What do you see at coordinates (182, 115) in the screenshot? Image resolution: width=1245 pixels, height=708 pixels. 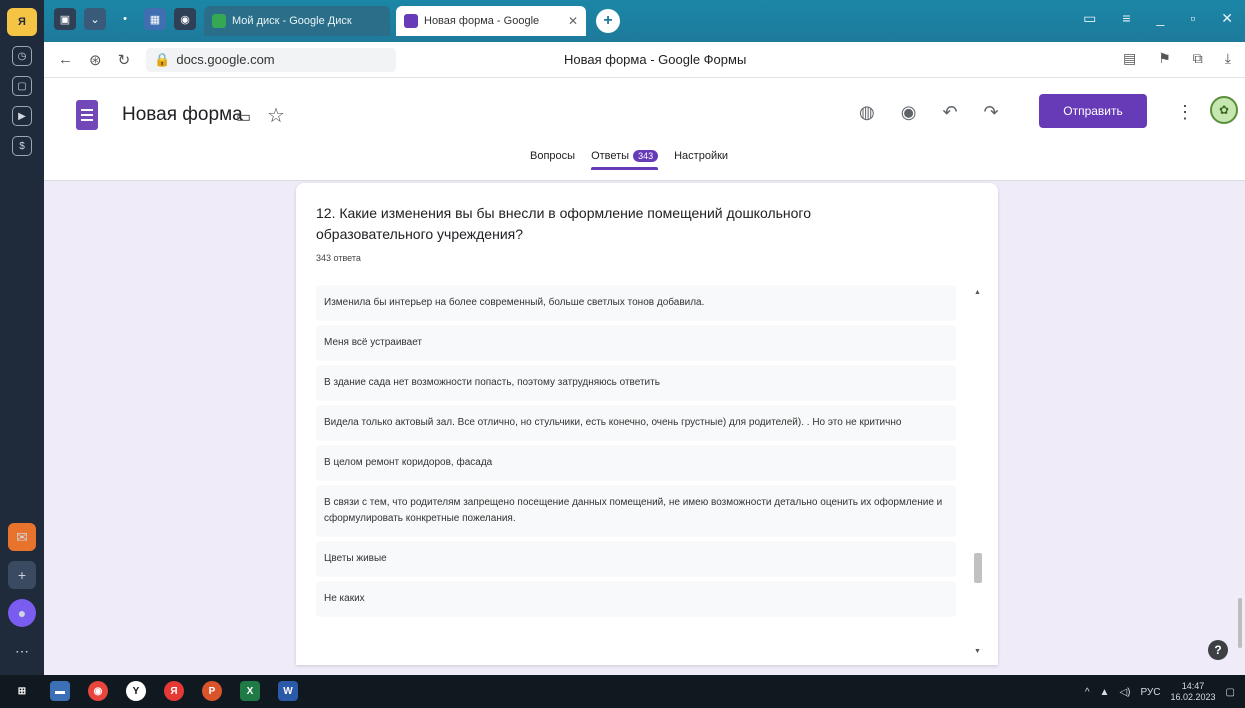 I see `form-title: Новая форма` at bounding box center [182, 115].